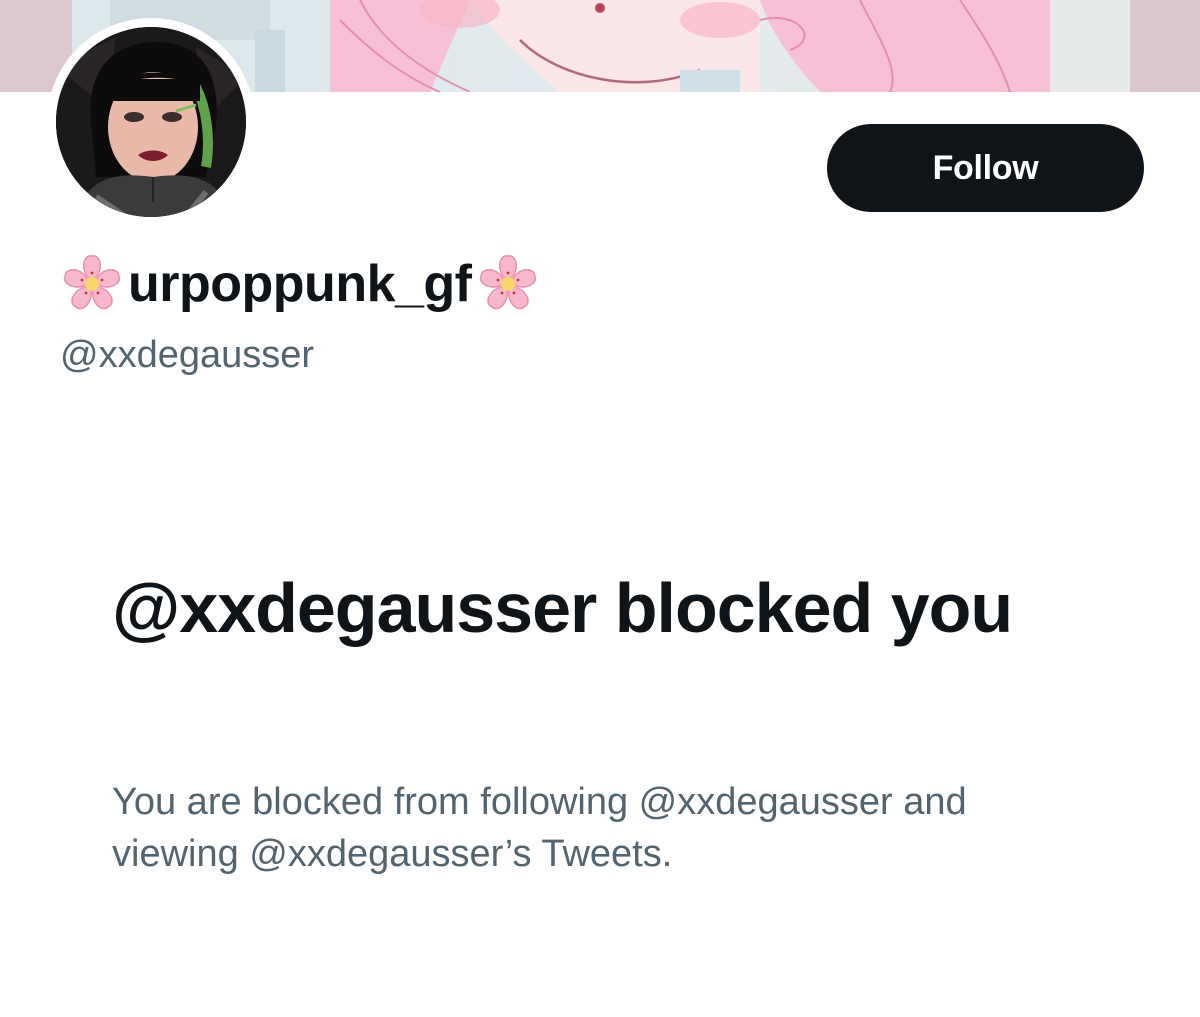 The image size is (1200, 1017). I want to click on display-name-row: urpoppunk_gf, so click(300, 284).